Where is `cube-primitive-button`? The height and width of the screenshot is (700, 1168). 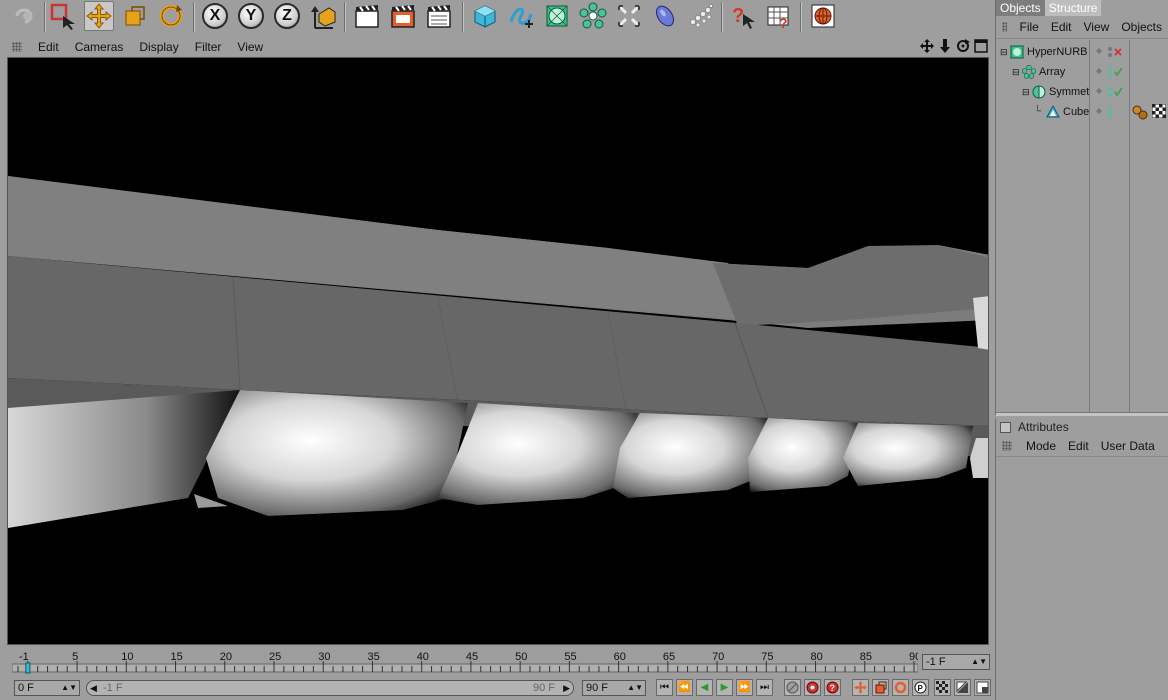 cube-primitive-button is located at coordinates (485, 16).